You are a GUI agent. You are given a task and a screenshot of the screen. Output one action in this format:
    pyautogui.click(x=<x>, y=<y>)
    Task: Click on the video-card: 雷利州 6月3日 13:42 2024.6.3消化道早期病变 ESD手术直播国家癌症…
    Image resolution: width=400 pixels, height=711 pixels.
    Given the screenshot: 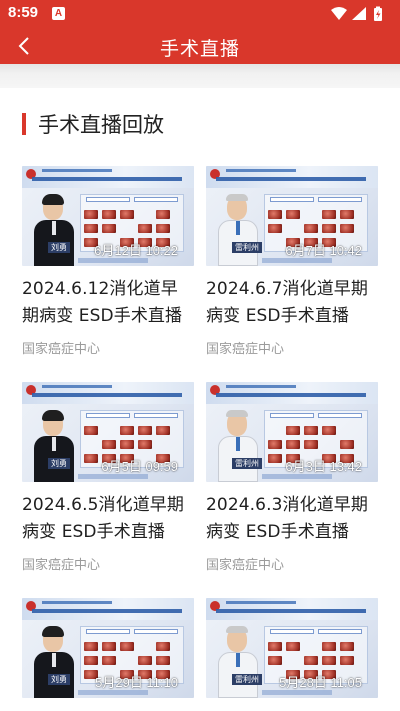 What is the action you would take?
    pyautogui.click(x=292, y=477)
    